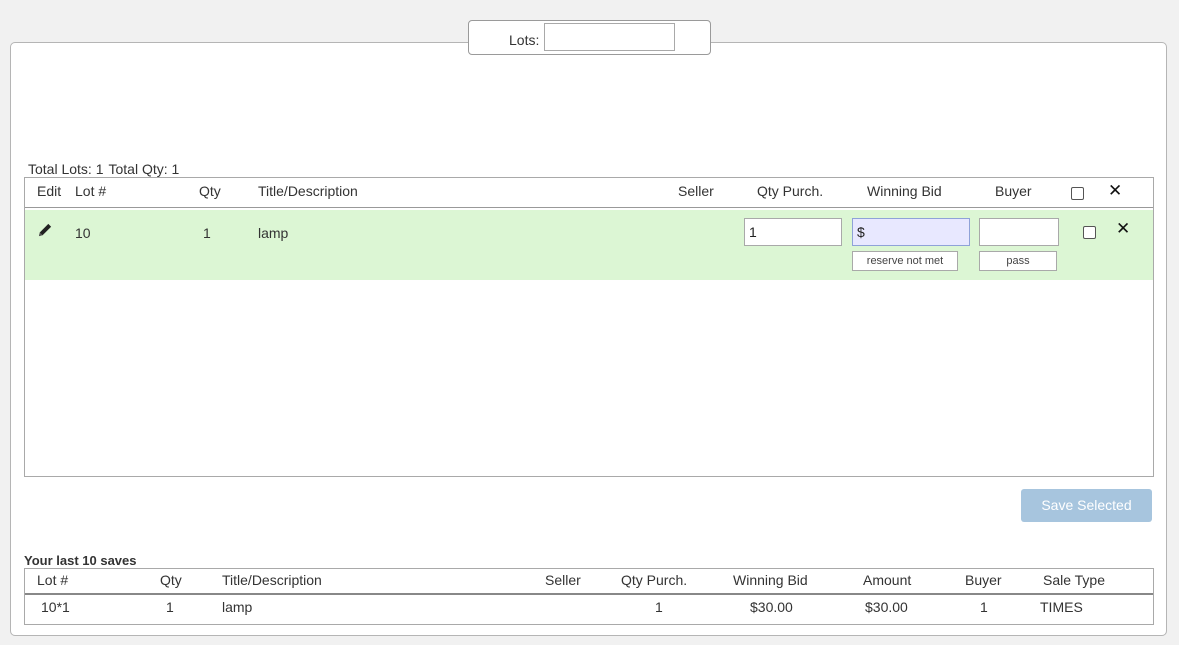 This screenshot has height=645, width=1179. Describe the element at coordinates (659, 607) in the screenshot. I see `history-qty-purch: 1` at that location.